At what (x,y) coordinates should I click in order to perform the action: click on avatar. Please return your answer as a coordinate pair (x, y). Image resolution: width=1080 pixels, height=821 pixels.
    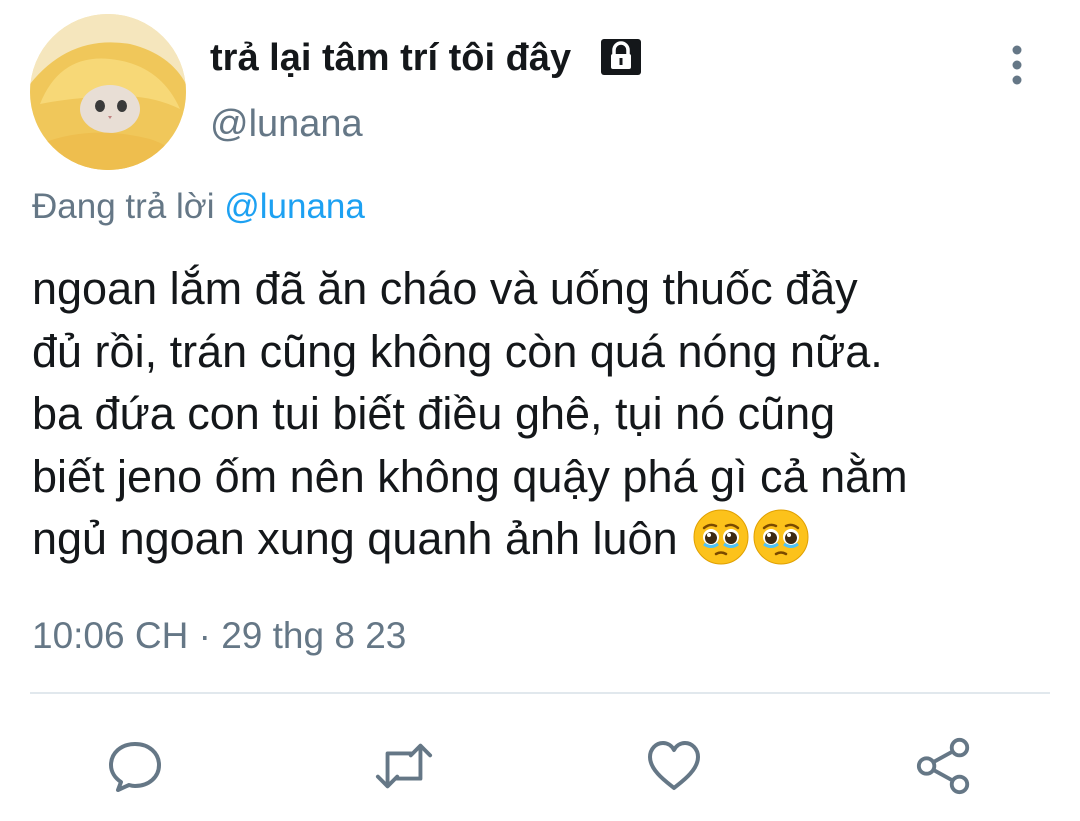
    Looking at the image, I should click on (108, 92).